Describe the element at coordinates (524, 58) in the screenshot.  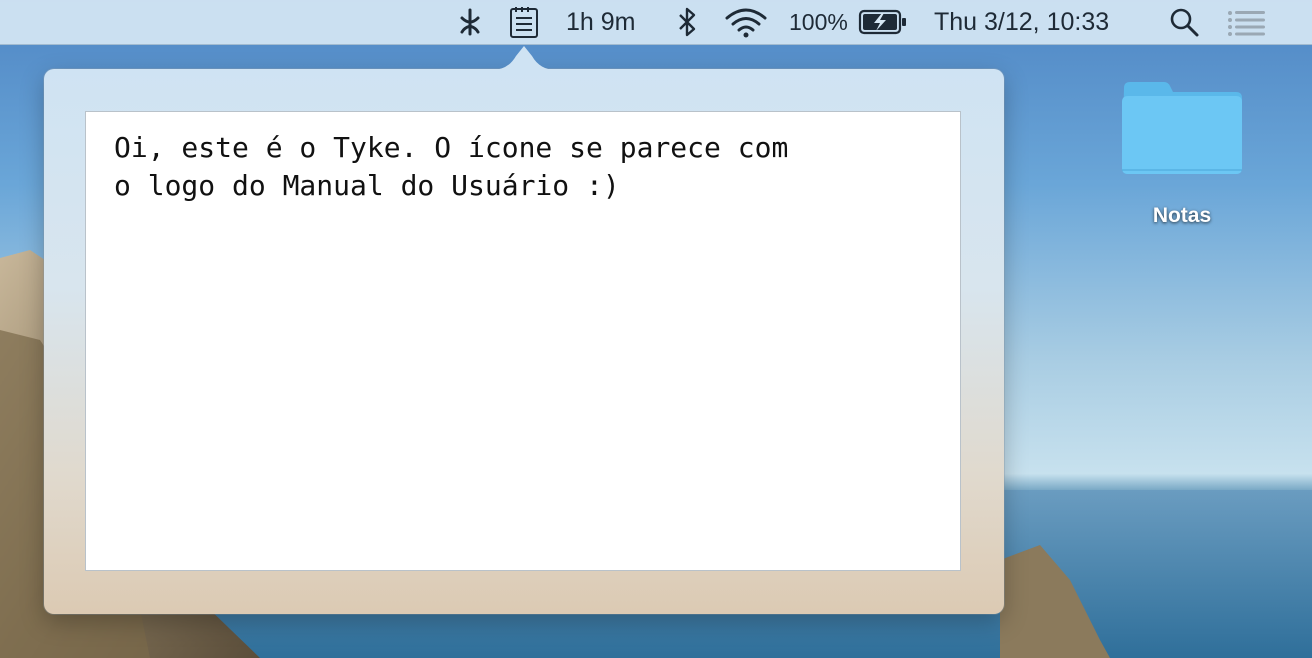
I see `popover-arrow` at that location.